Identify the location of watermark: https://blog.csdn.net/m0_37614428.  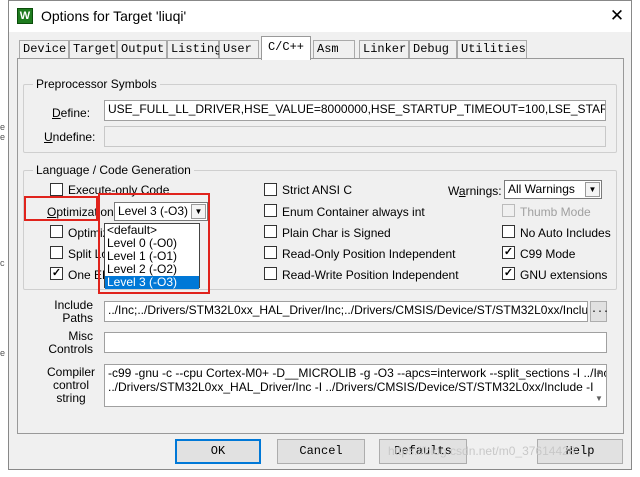
(482, 451).